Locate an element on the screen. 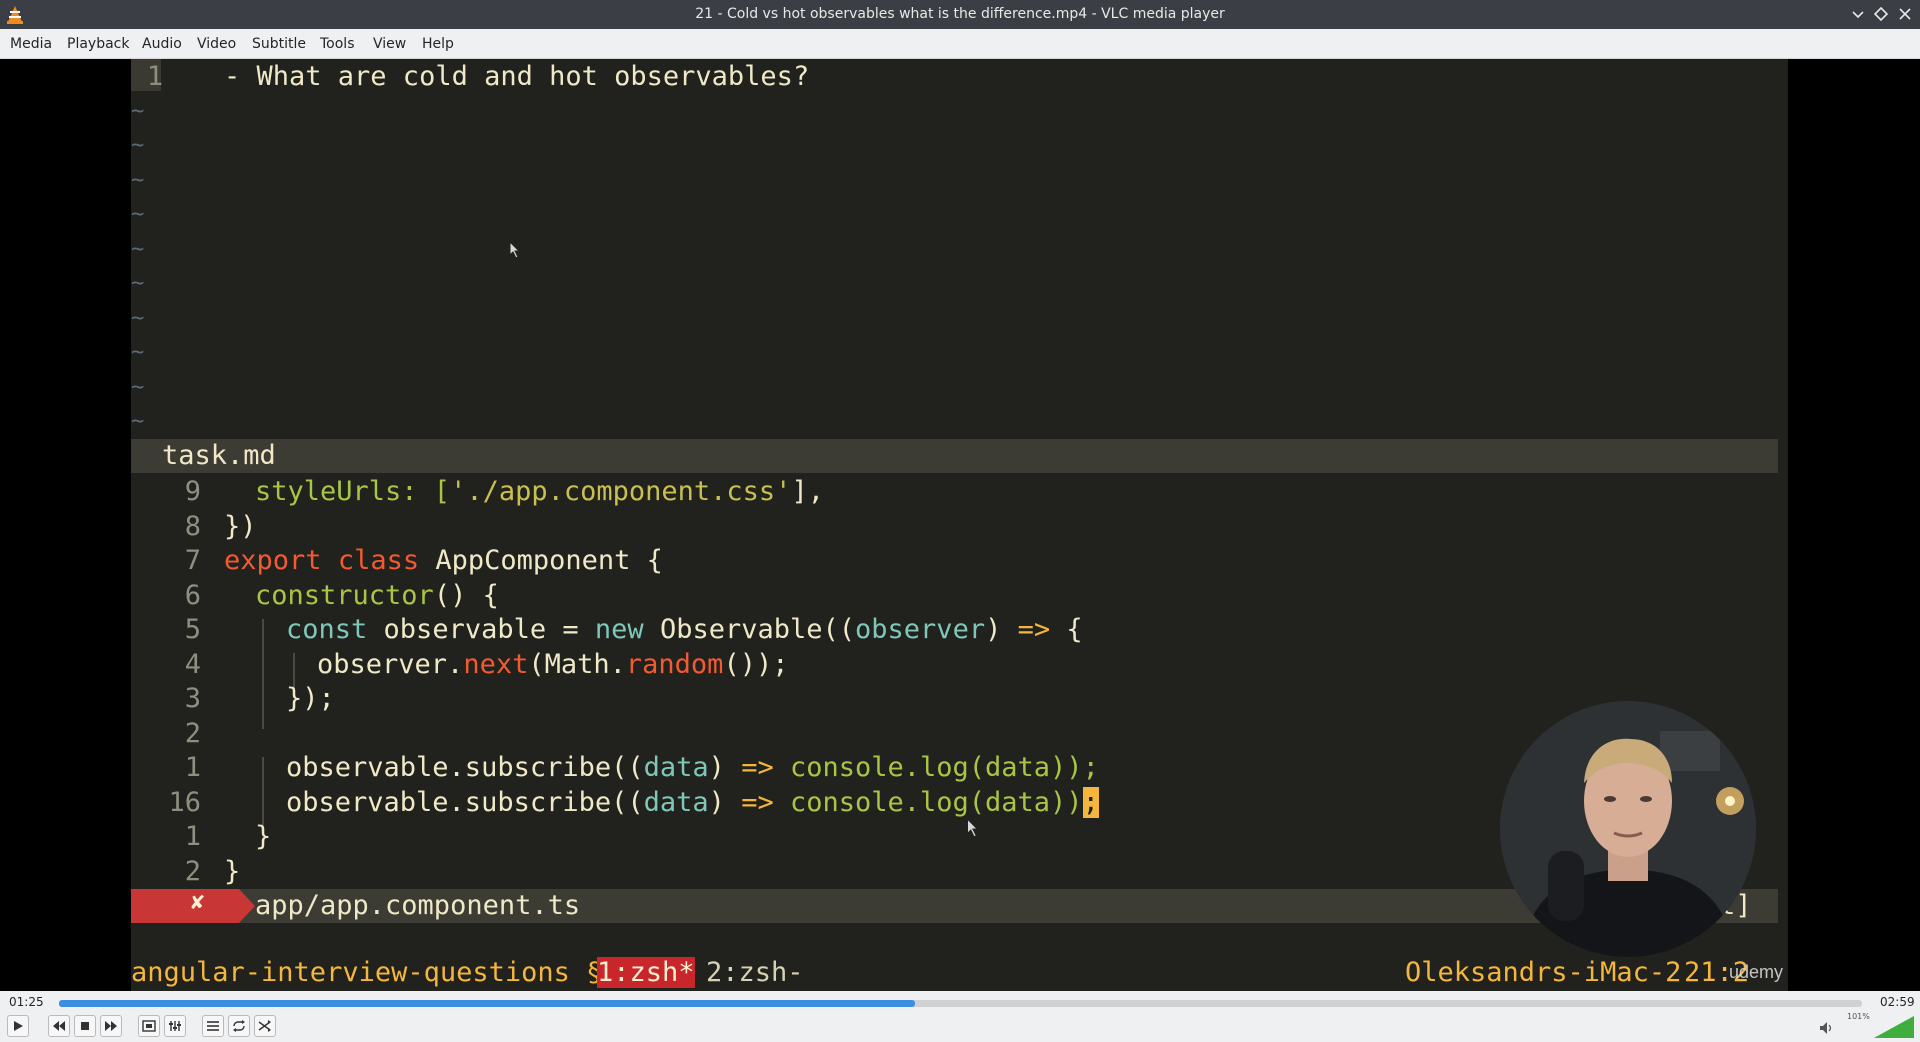  playlist-icon is located at coordinates (213, 1026).